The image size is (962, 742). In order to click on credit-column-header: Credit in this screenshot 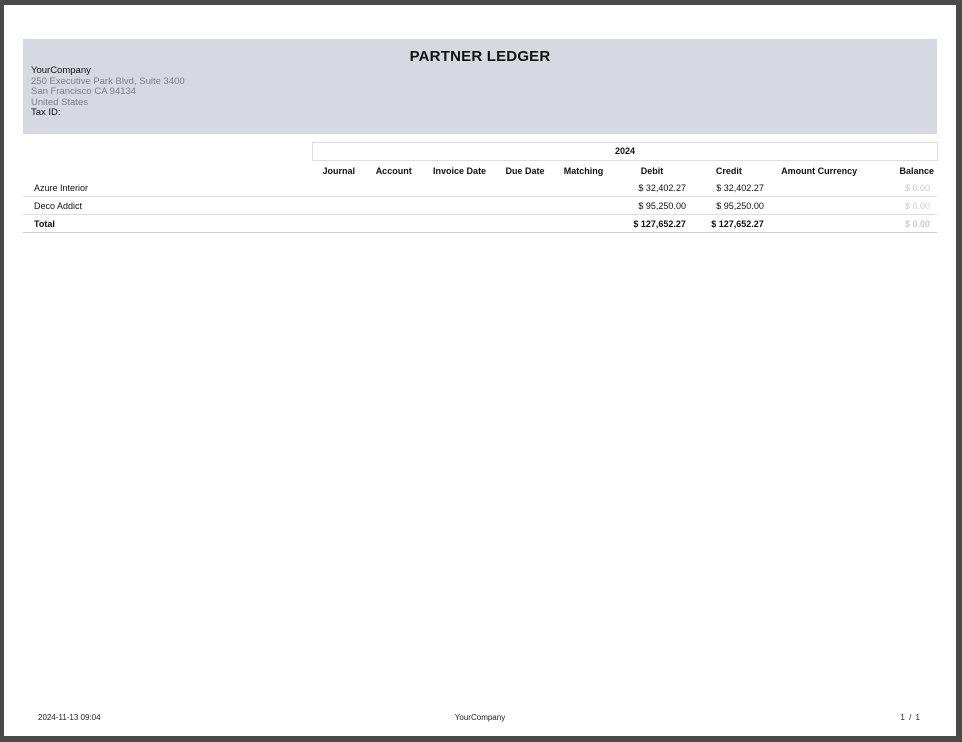, I will do `click(728, 170)`.